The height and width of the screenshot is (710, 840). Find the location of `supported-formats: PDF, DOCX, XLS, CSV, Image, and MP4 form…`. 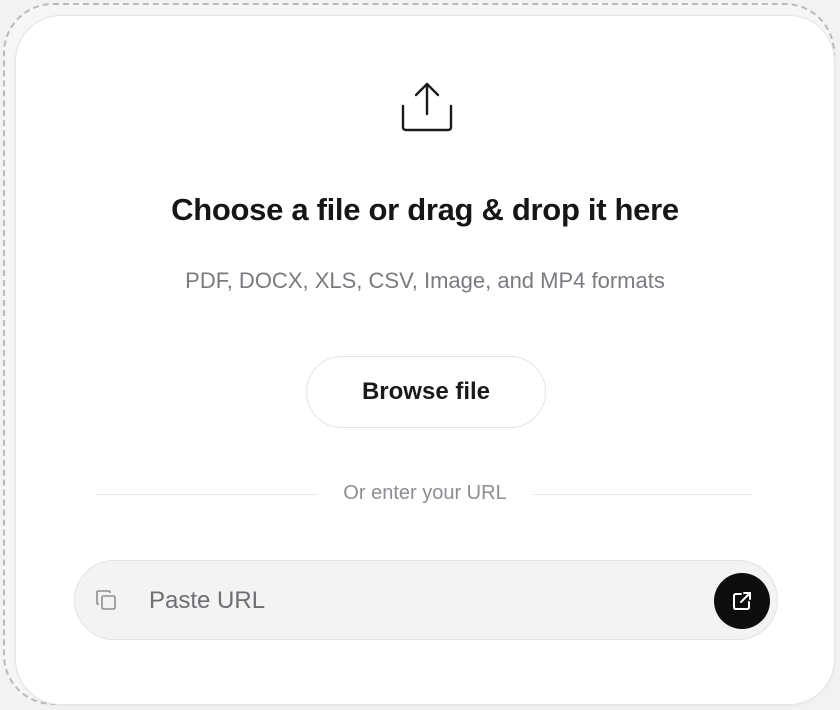

supported-formats: PDF, DOCX, XLS, CSV, Image, and MP4 form… is located at coordinates (425, 280).